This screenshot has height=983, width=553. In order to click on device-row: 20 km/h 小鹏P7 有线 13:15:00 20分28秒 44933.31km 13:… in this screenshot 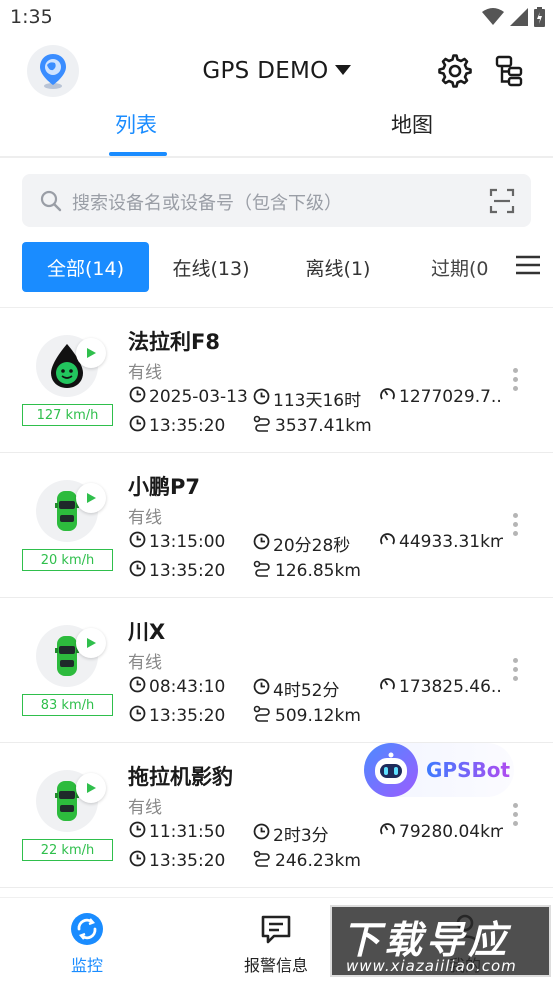, I will do `click(276, 525)`.